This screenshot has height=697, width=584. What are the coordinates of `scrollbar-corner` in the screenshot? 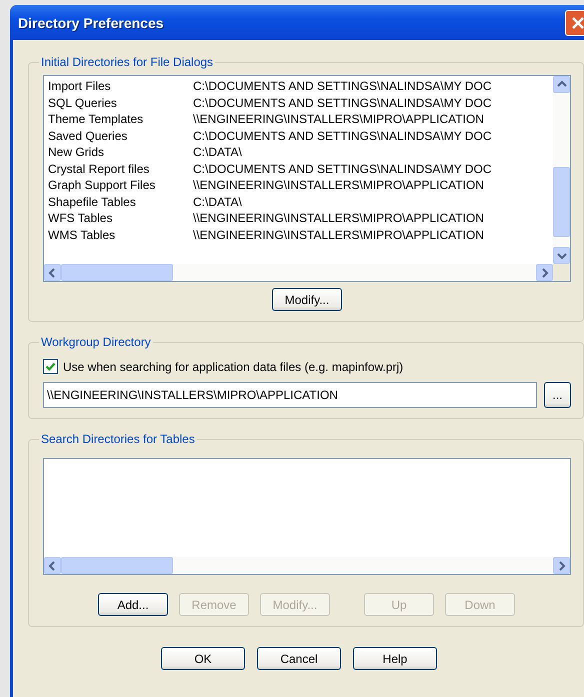 It's located at (561, 272).